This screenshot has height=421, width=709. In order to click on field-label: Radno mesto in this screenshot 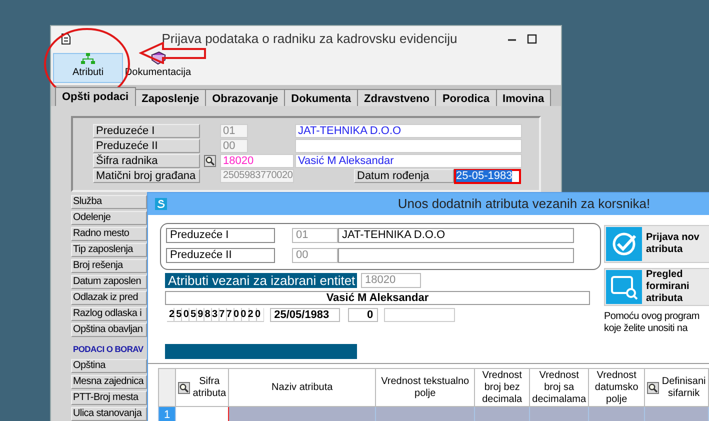, I will do `click(109, 234)`.